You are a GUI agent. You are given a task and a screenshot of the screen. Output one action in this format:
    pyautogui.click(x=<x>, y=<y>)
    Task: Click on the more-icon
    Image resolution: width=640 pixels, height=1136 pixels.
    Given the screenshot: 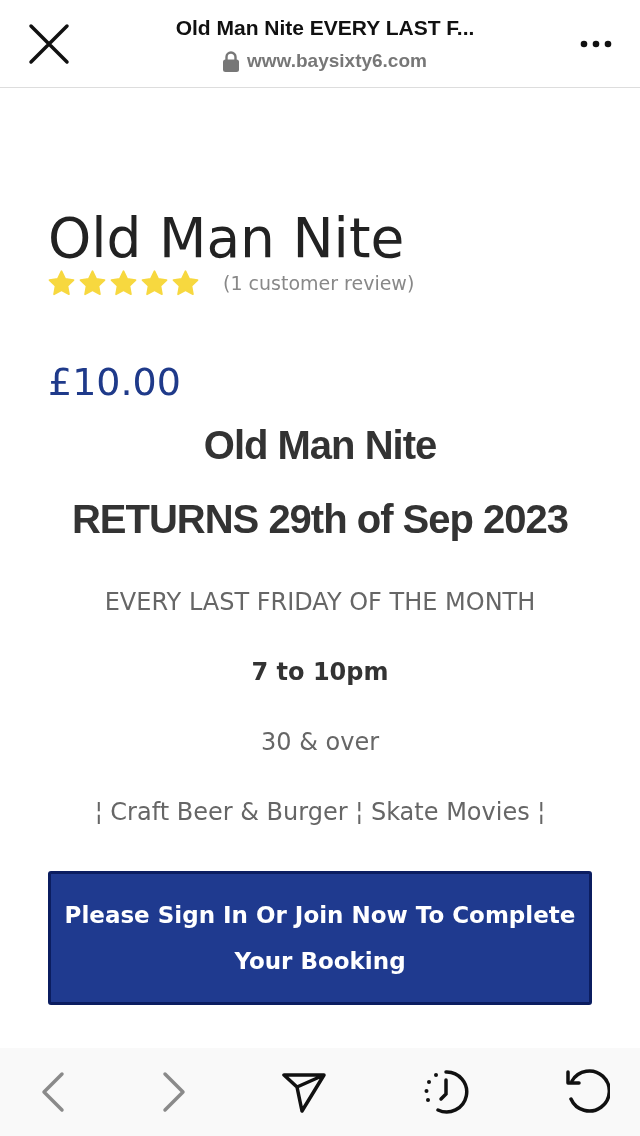 What is the action you would take?
    pyautogui.click(x=596, y=44)
    